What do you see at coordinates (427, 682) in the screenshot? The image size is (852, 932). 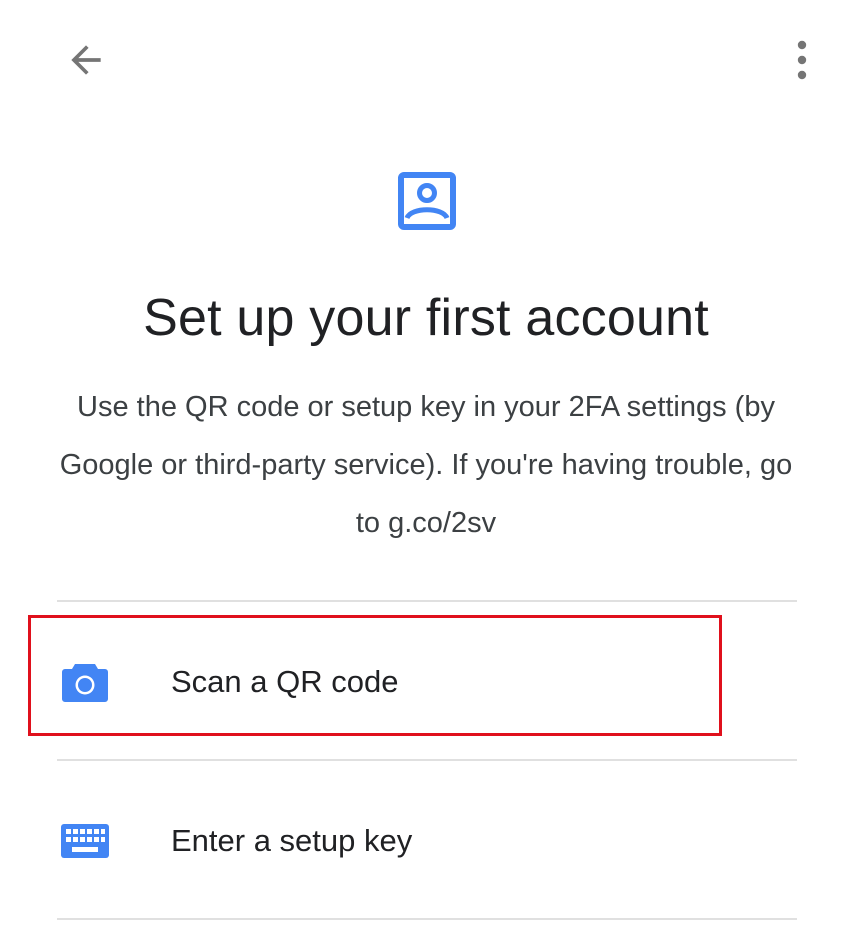 I see `scan-qr-code-option: Scan a QR code` at bounding box center [427, 682].